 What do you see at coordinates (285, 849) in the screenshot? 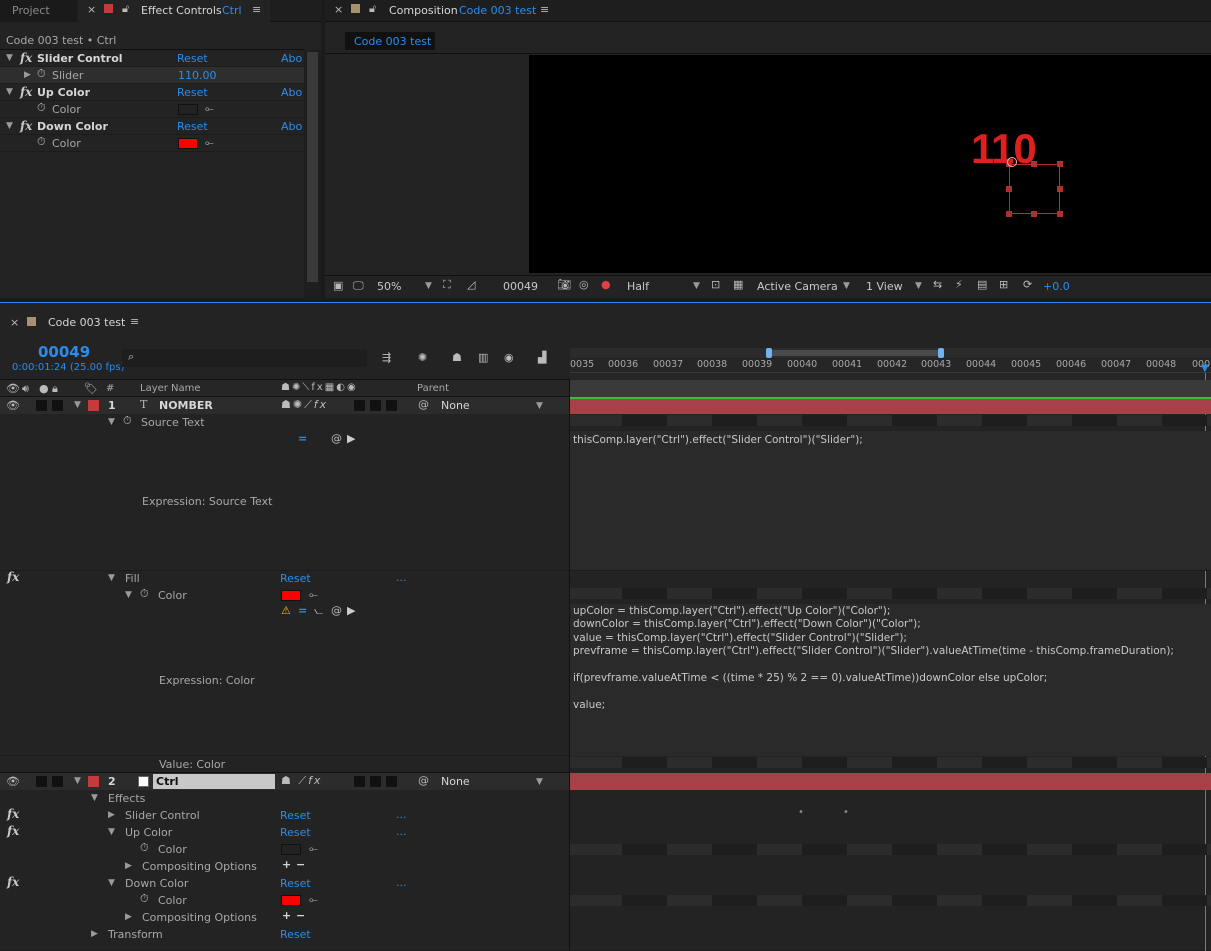
I see `property-up-color-row: ⏱︎ Color ⟜` at bounding box center [285, 849].